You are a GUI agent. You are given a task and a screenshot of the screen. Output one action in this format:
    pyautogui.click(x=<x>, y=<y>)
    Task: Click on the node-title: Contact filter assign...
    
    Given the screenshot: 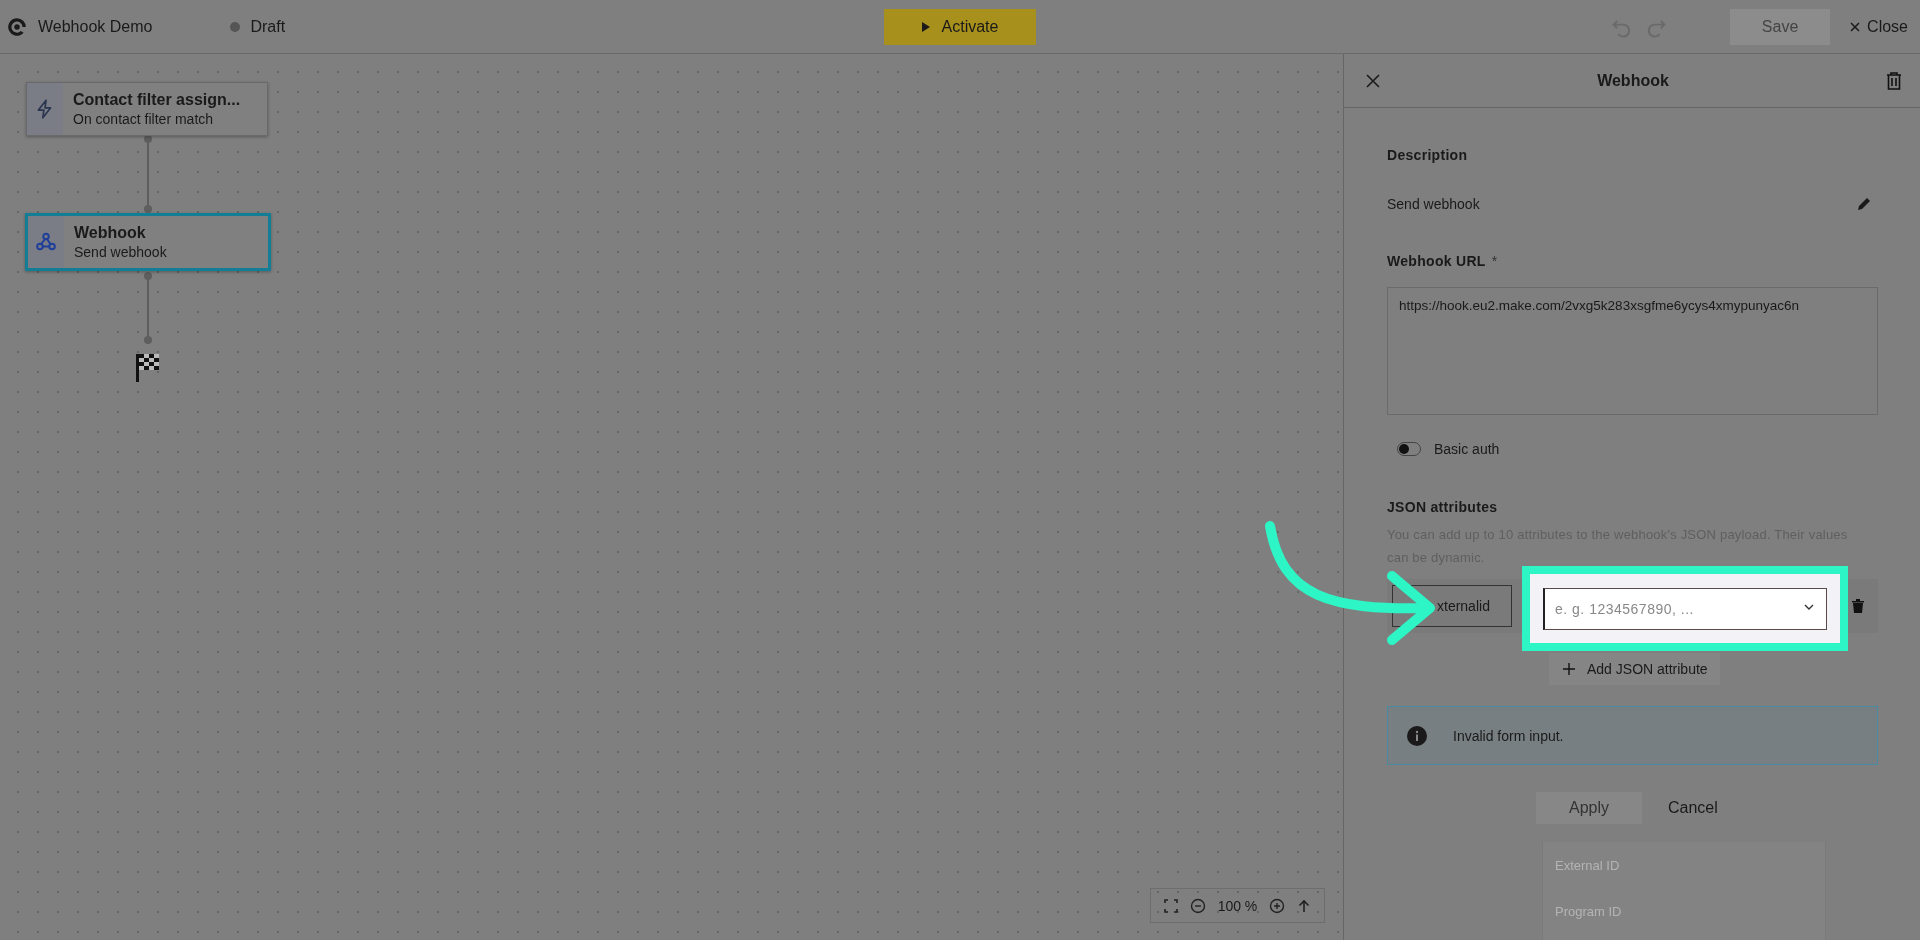 What is the action you would take?
    pyautogui.click(x=157, y=100)
    